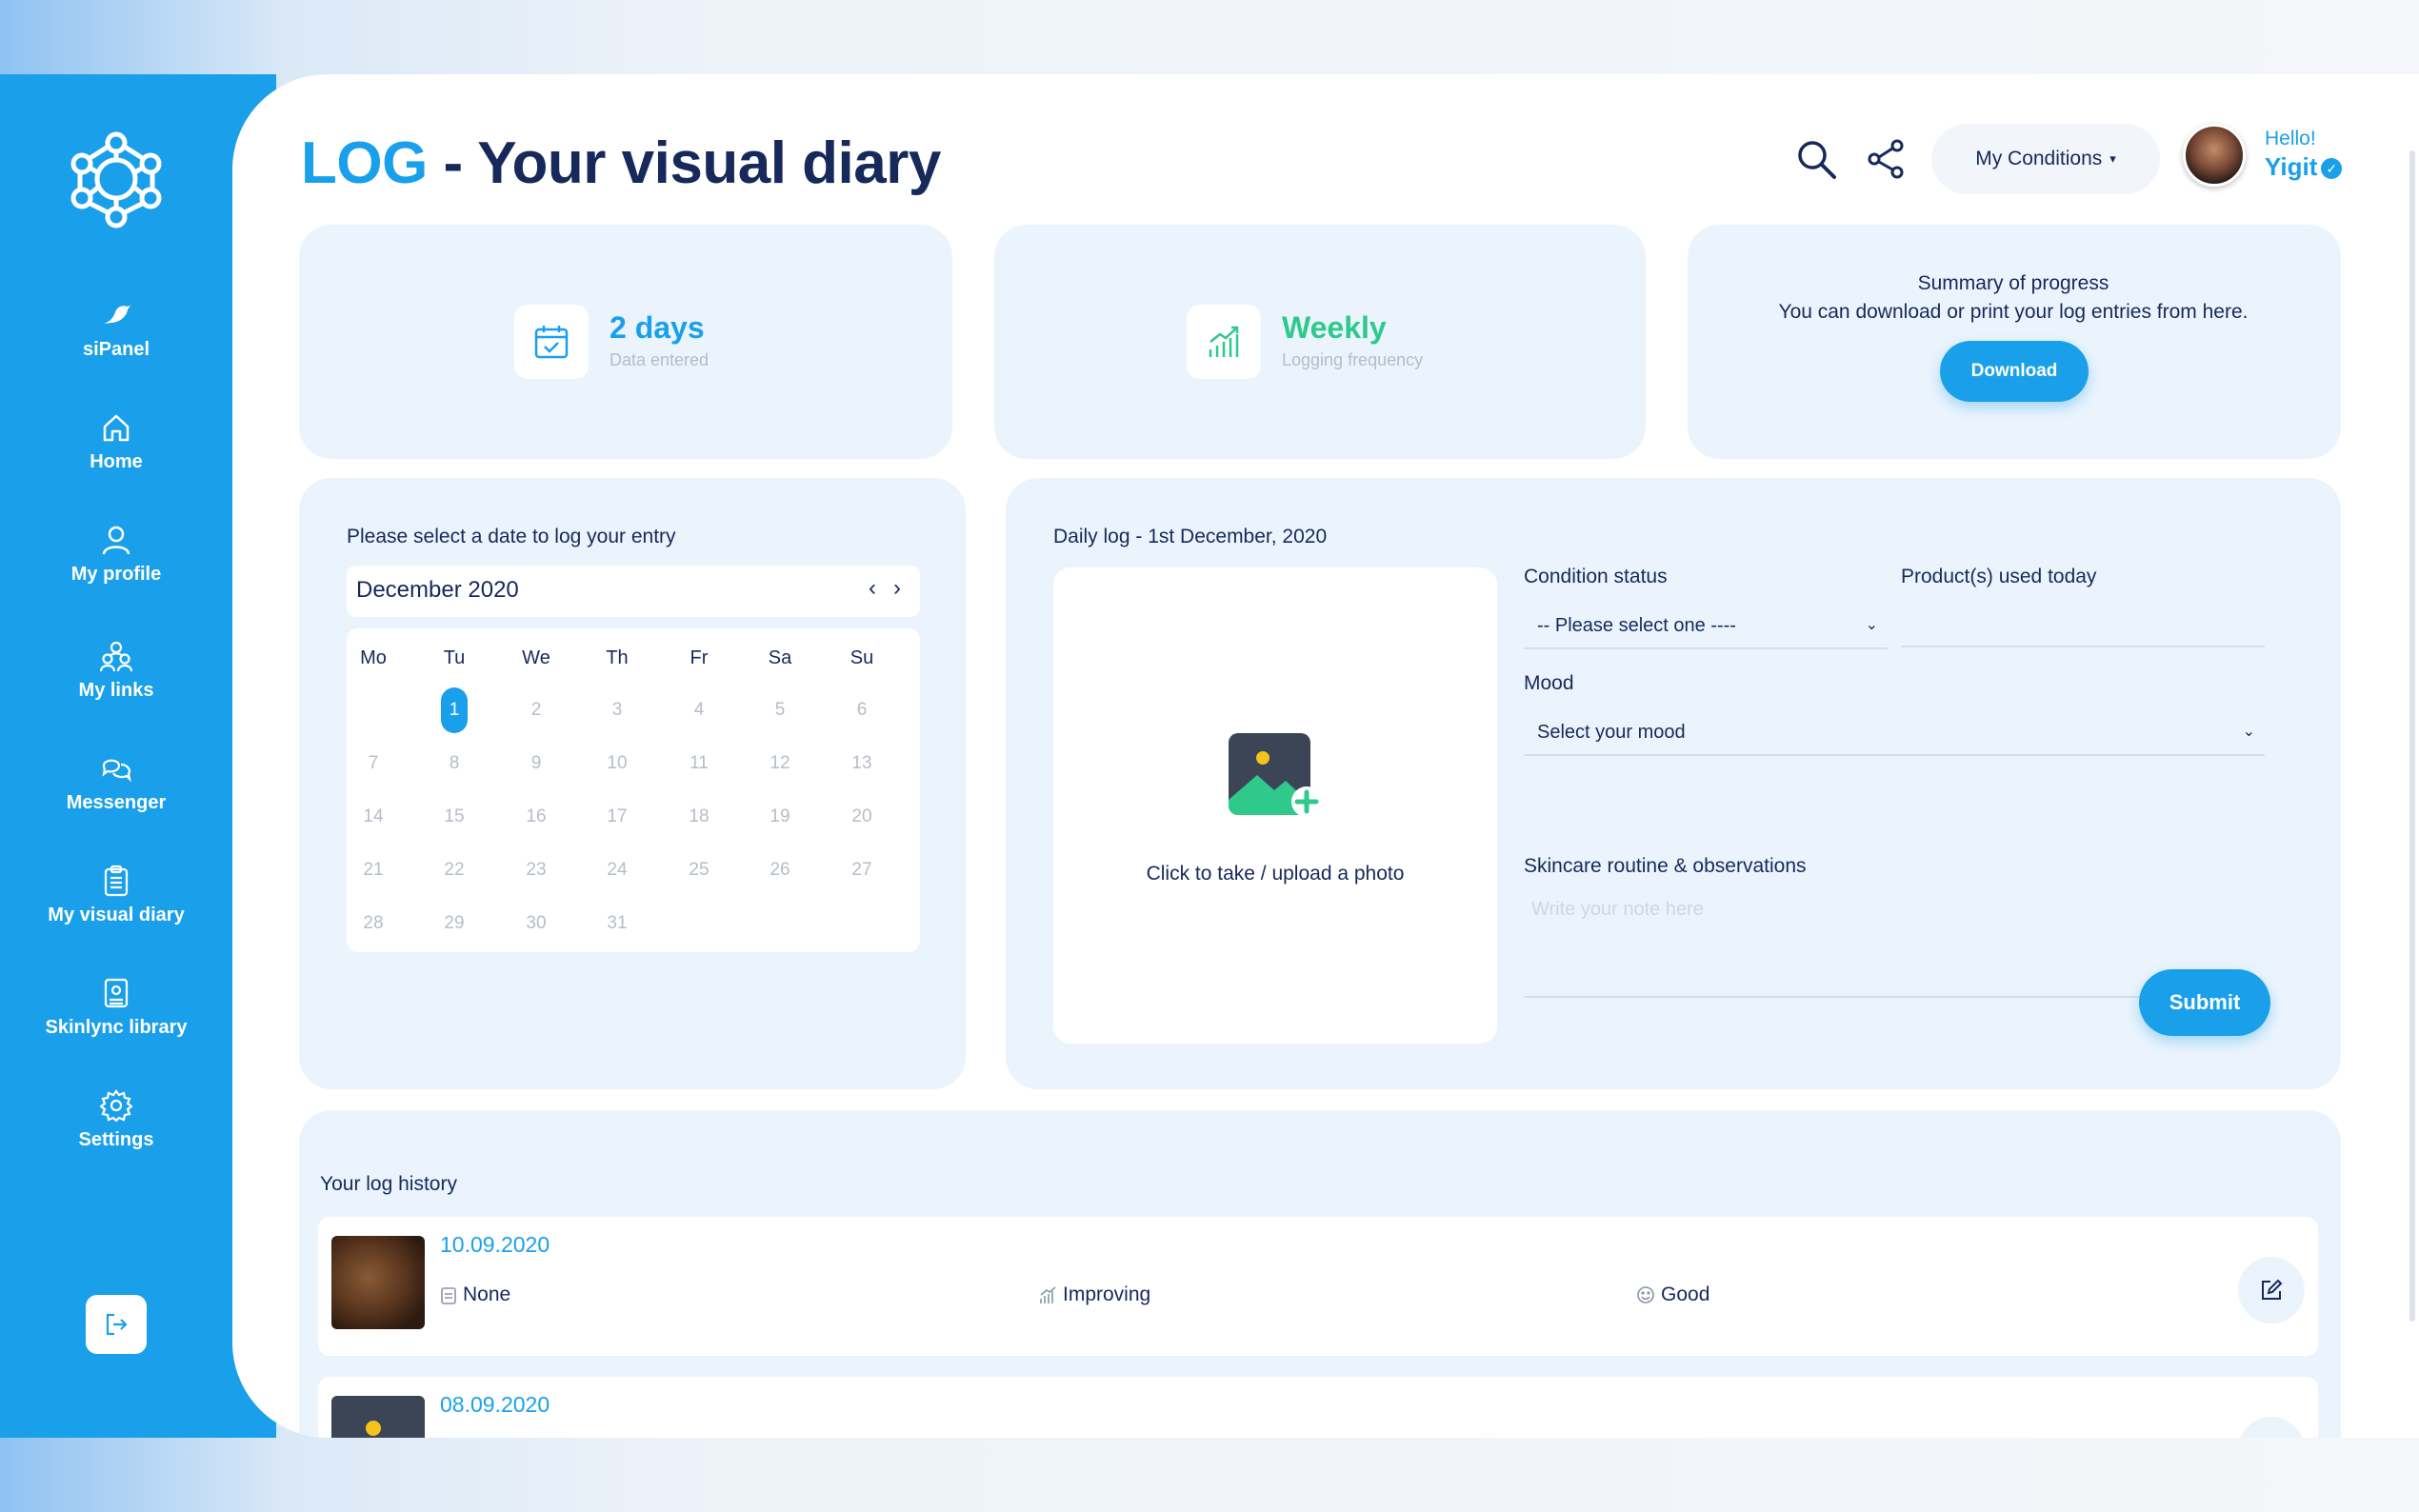  I want to click on calendar-header: December 2020 ‹ ›, so click(633, 591).